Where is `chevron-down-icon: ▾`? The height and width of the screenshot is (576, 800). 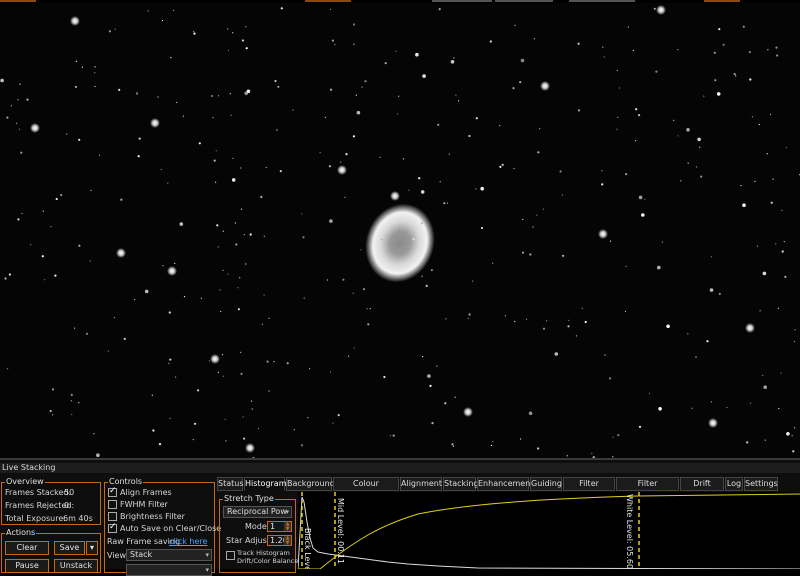
chevron-down-icon: ▾ is located at coordinates (207, 555).